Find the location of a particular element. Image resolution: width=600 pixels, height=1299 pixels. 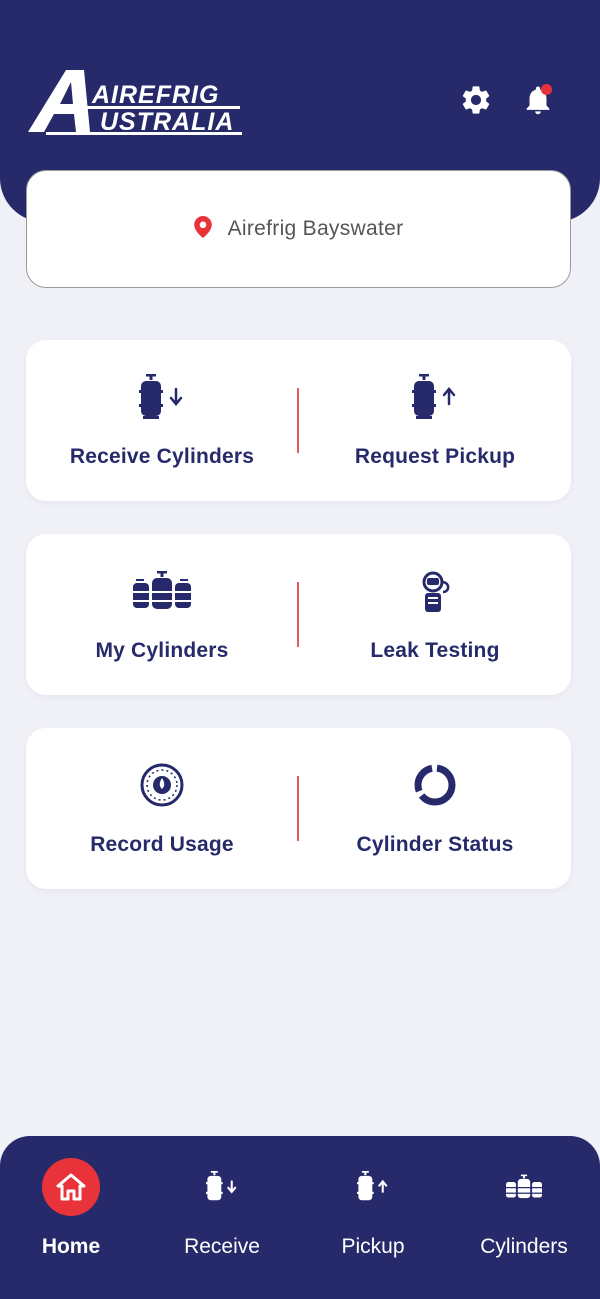

notification-dot is located at coordinates (546, 89).